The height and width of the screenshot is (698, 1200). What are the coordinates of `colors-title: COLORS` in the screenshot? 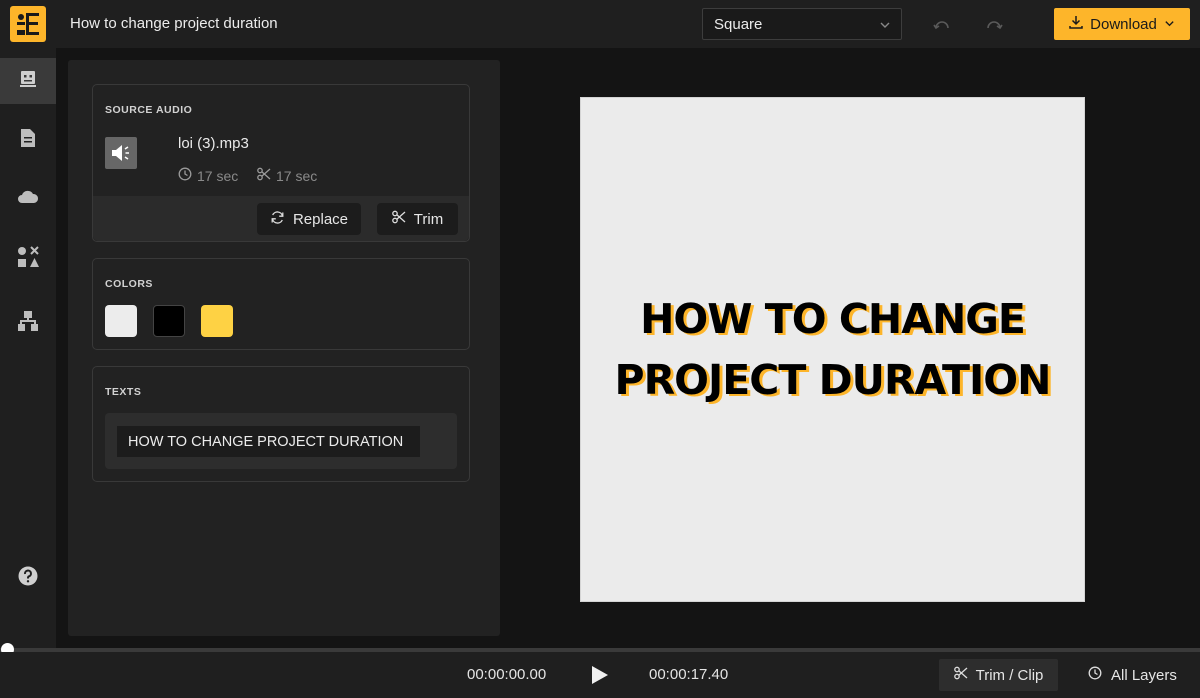 It's located at (129, 284).